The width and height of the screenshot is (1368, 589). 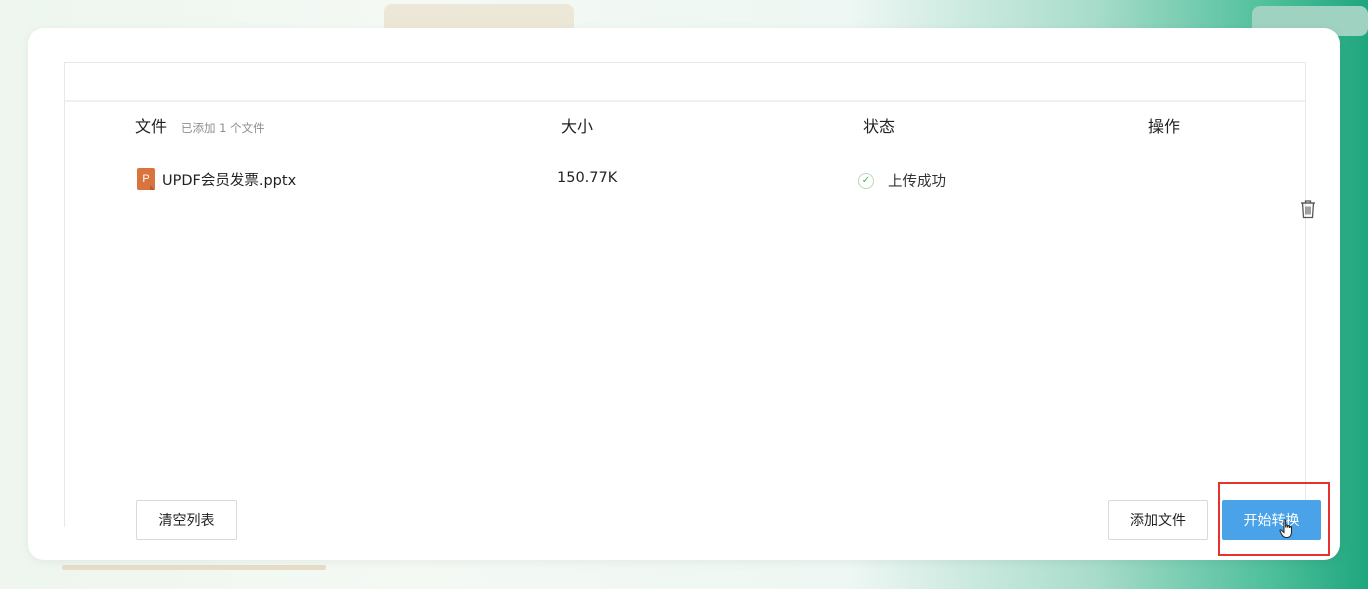 I want to click on hand-cursor-icon, so click(x=1285, y=528).